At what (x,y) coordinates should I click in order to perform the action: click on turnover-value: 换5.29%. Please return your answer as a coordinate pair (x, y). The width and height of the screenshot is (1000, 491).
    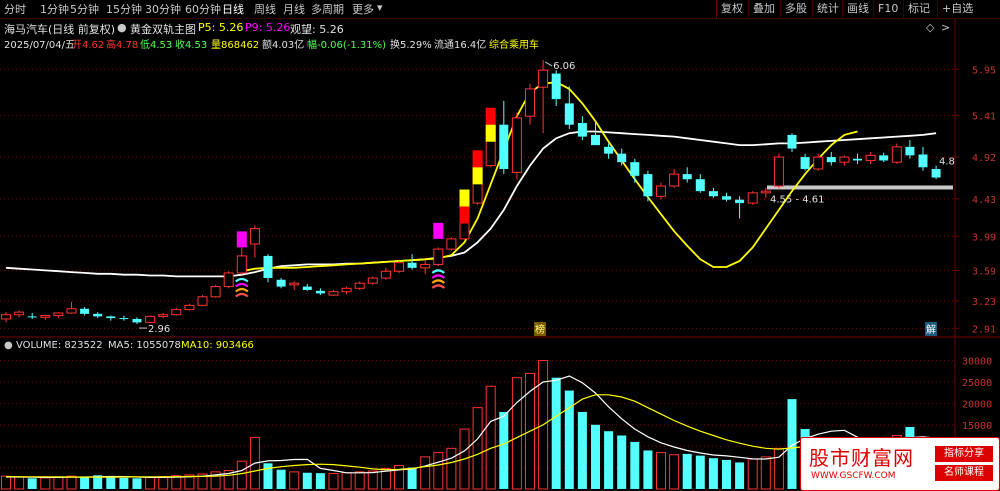
    Looking at the image, I should click on (411, 45).